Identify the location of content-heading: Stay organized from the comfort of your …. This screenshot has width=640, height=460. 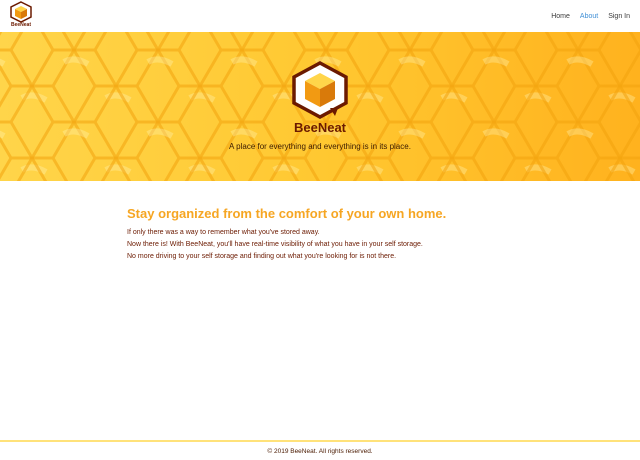
(287, 213).